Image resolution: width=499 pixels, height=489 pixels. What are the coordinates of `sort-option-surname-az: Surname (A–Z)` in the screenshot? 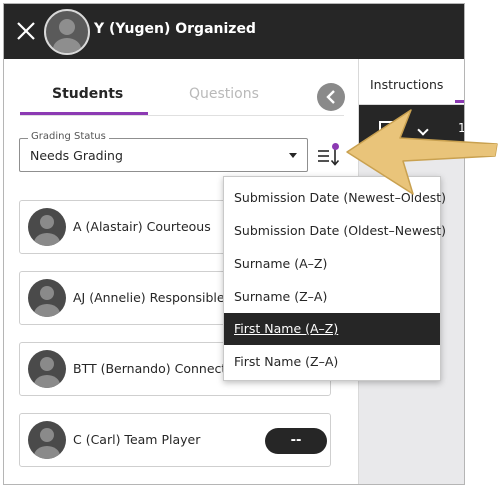 It's located at (332, 264).